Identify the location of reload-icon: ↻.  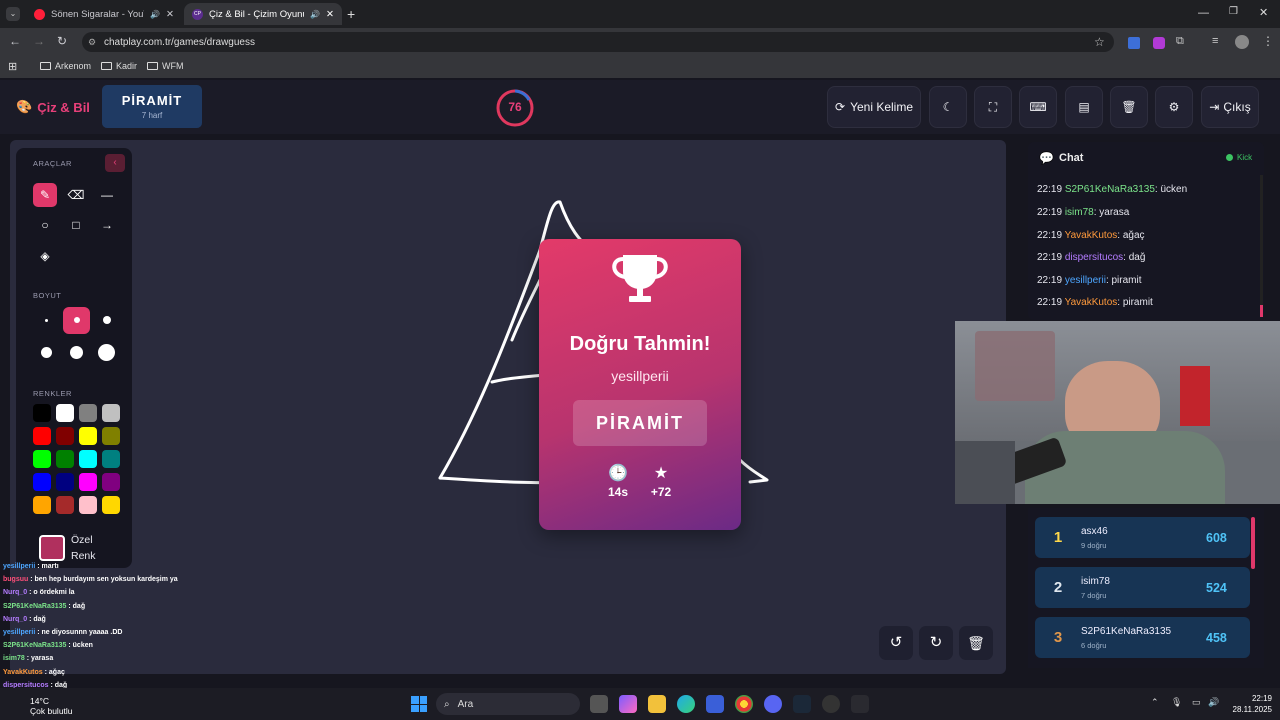
(62, 41).